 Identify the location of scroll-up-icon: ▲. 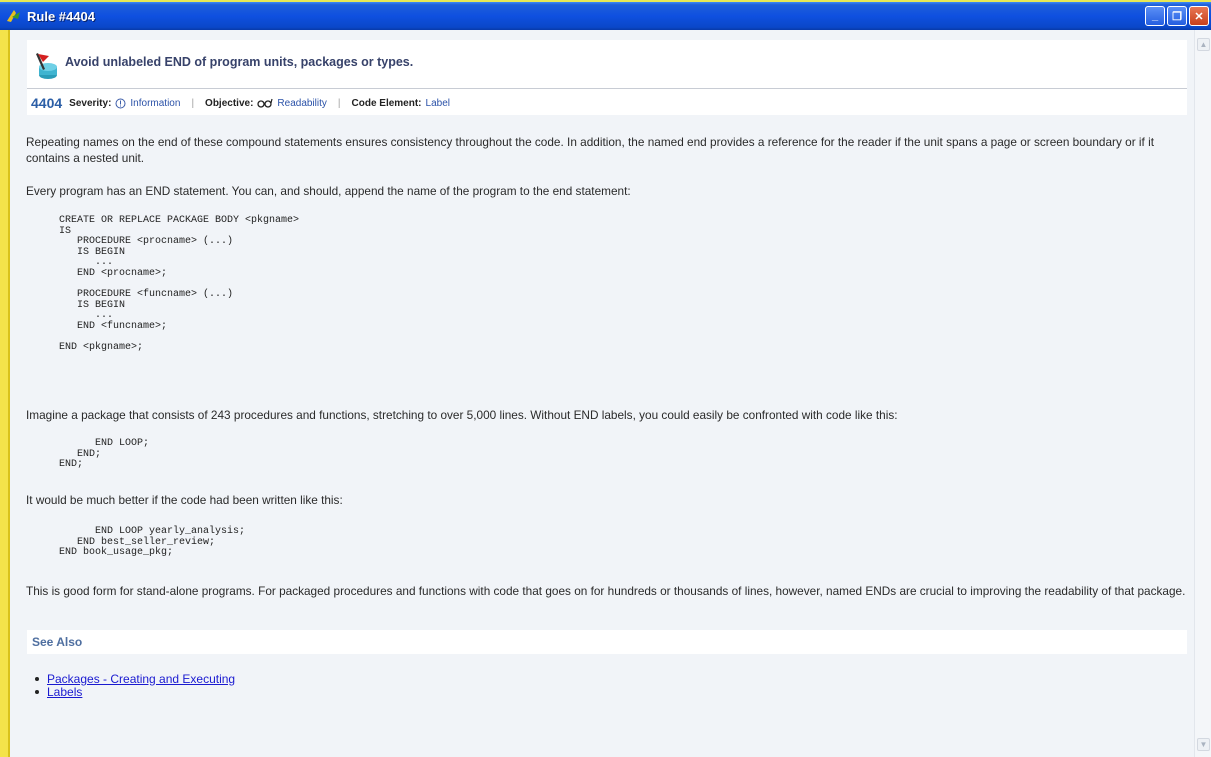
(1203, 44).